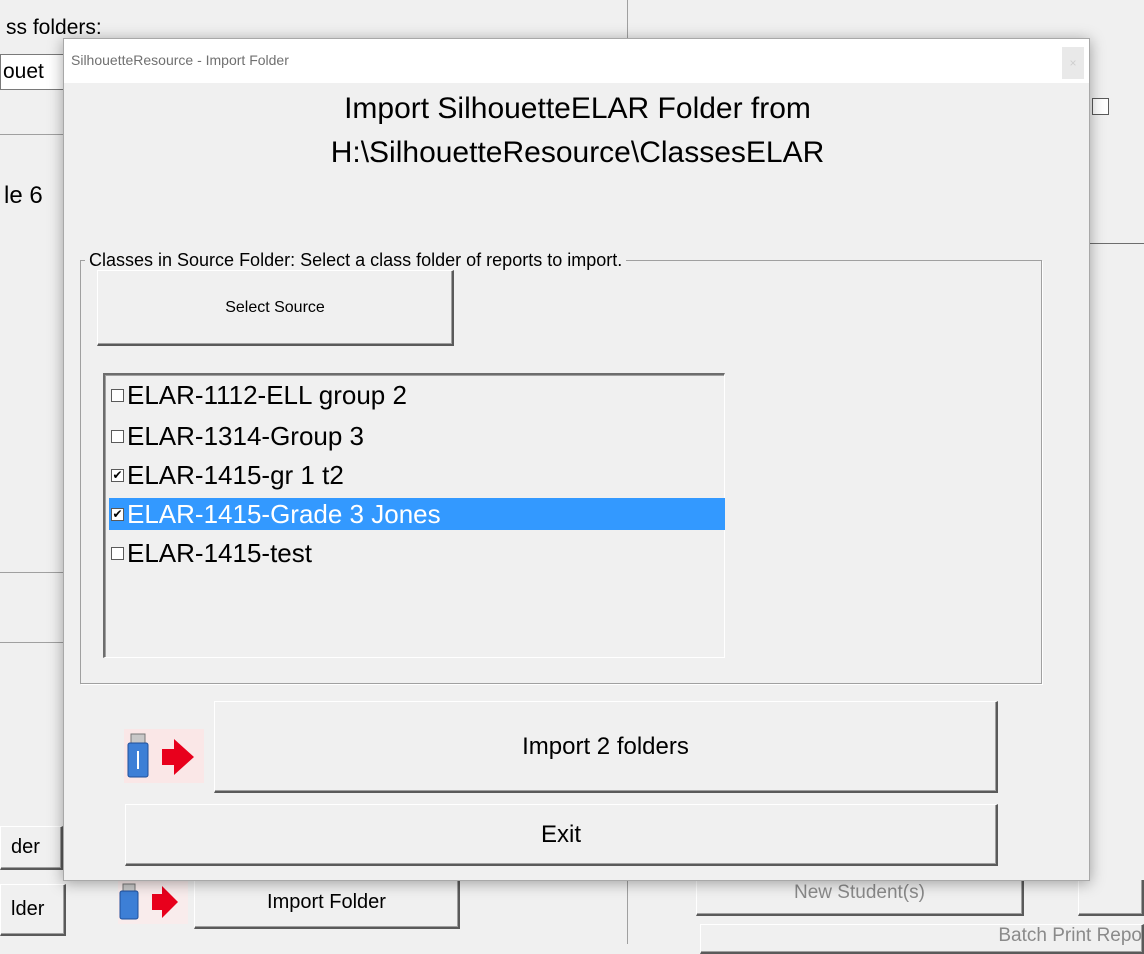 This screenshot has height=954, width=1144. I want to click on import-folders-button: Import 2 folders, so click(606, 747).